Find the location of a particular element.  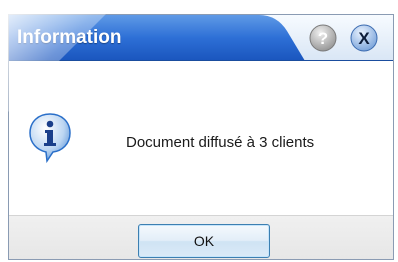

help-glyph: ? is located at coordinates (323, 38).